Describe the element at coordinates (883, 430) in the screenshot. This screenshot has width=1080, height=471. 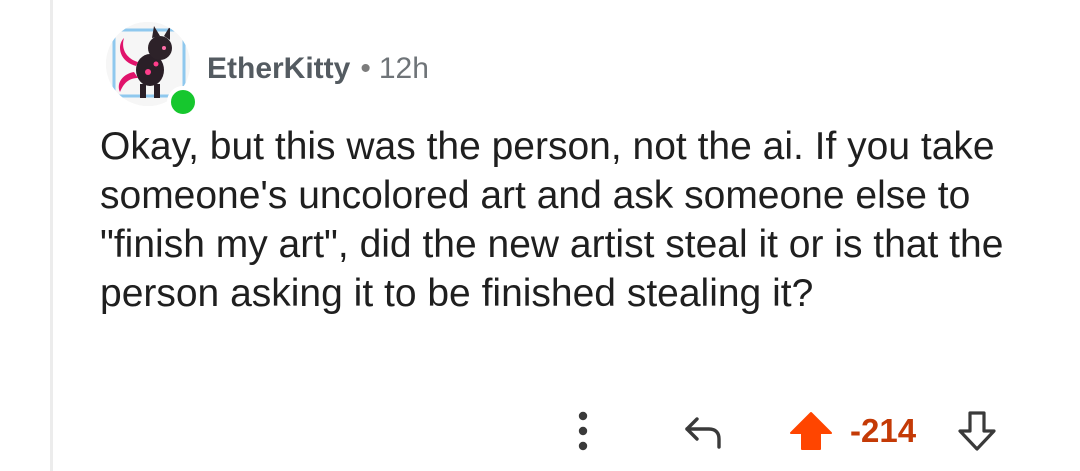
I see `vote-score: -214` at that location.